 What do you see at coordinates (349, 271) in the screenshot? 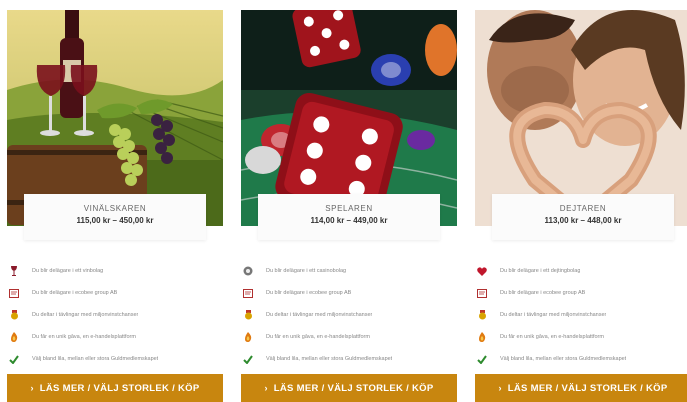
I see `feature-item: Du blir delägare i ett casinobolag` at bounding box center [349, 271].